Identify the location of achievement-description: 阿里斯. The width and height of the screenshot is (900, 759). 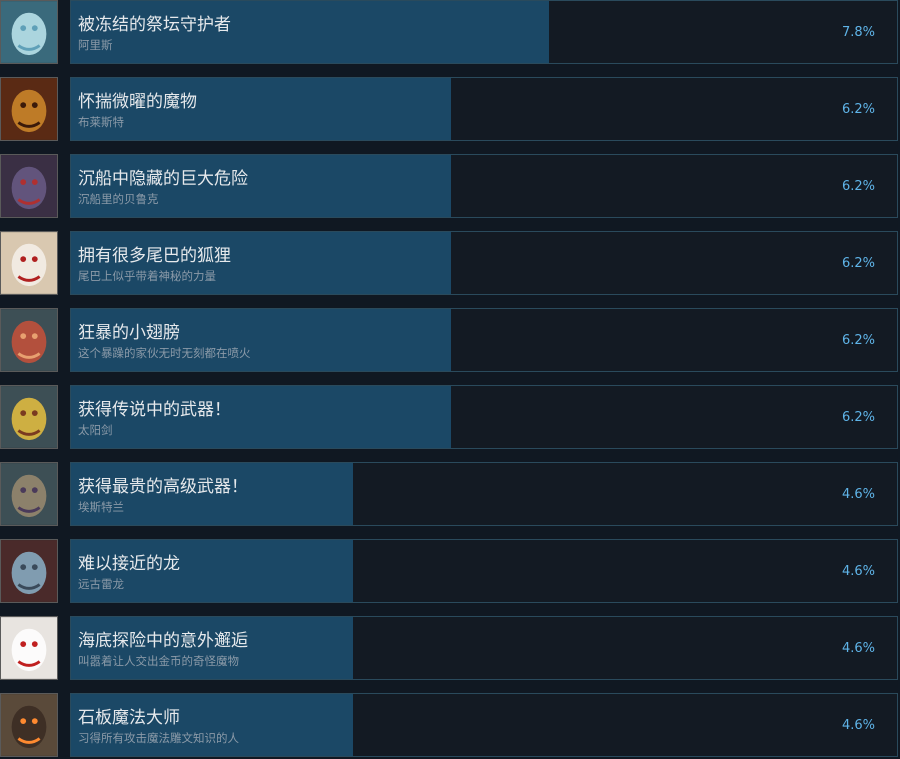
(95, 45).